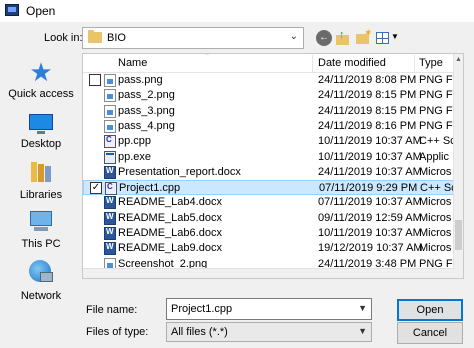 The image size is (474, 348). I want to click on checkbox, so click(95, 80).